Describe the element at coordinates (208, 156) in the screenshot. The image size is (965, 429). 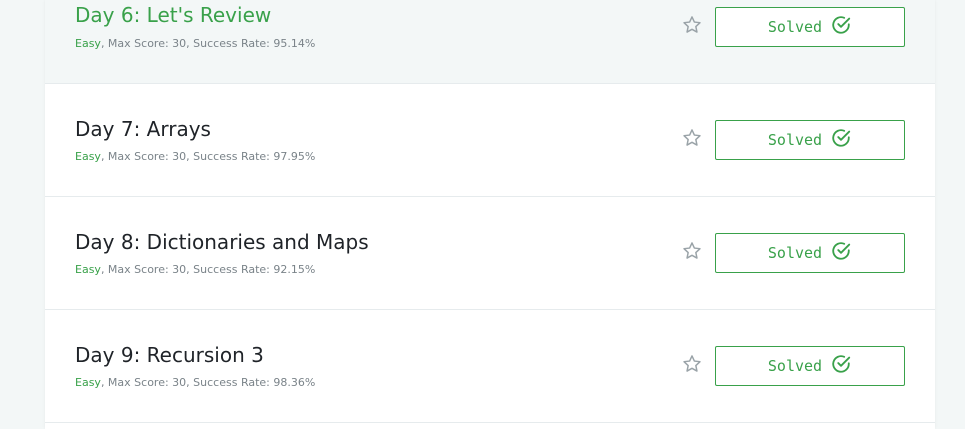
I see `challenge-stats: , Max Score: 30, Success Rate: 97.95%` at that location.